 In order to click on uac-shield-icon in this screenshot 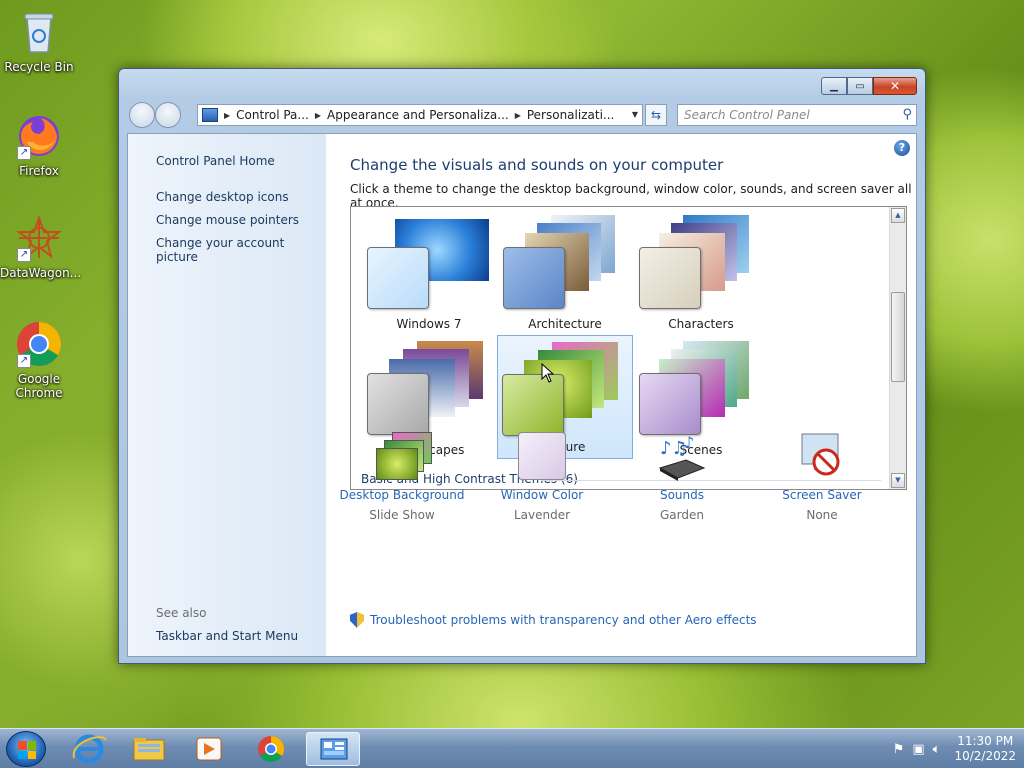, I will do `click(357, 620)`.